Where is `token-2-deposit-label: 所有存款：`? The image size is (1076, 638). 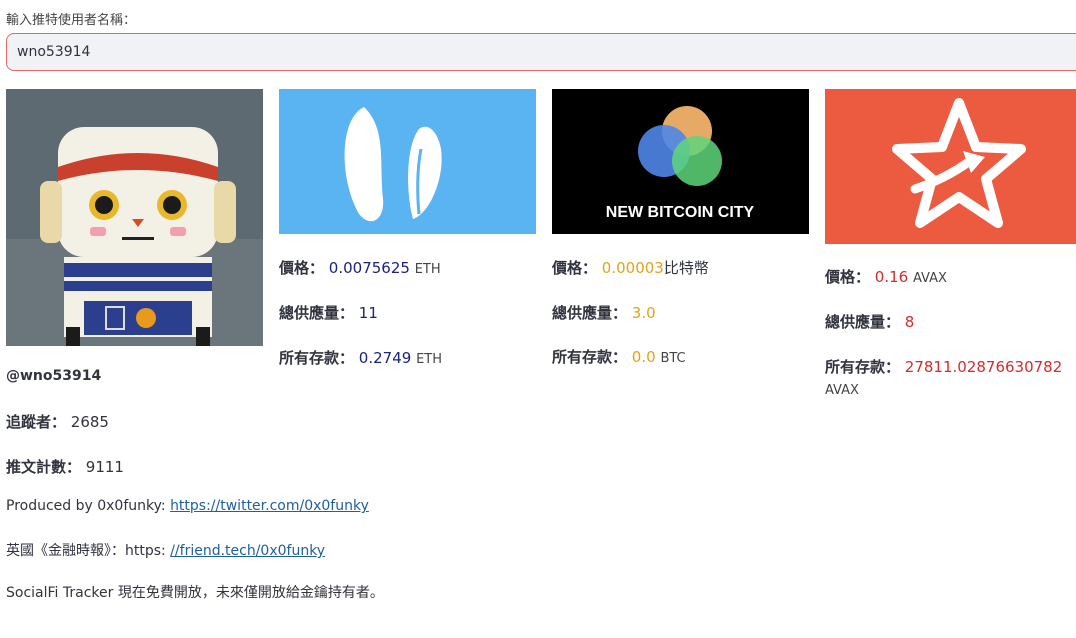 token-2-deposit-label: 所有存款： is located at coordinates (590, 357).